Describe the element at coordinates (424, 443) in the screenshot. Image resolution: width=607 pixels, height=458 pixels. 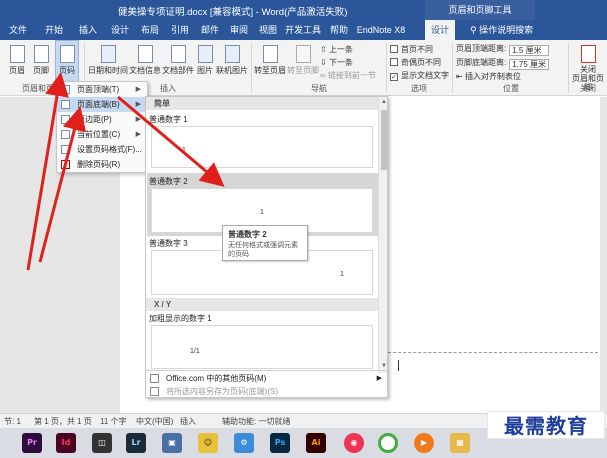
I see `media-player-icon: ▶` at that location.